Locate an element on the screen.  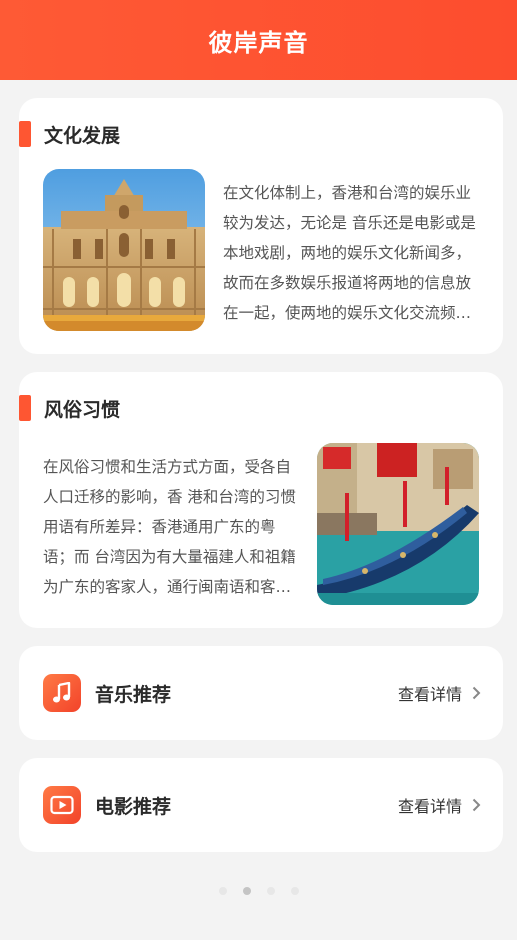
music-recommend-label: 音乐推荐 is located at coordinates (133, 694).